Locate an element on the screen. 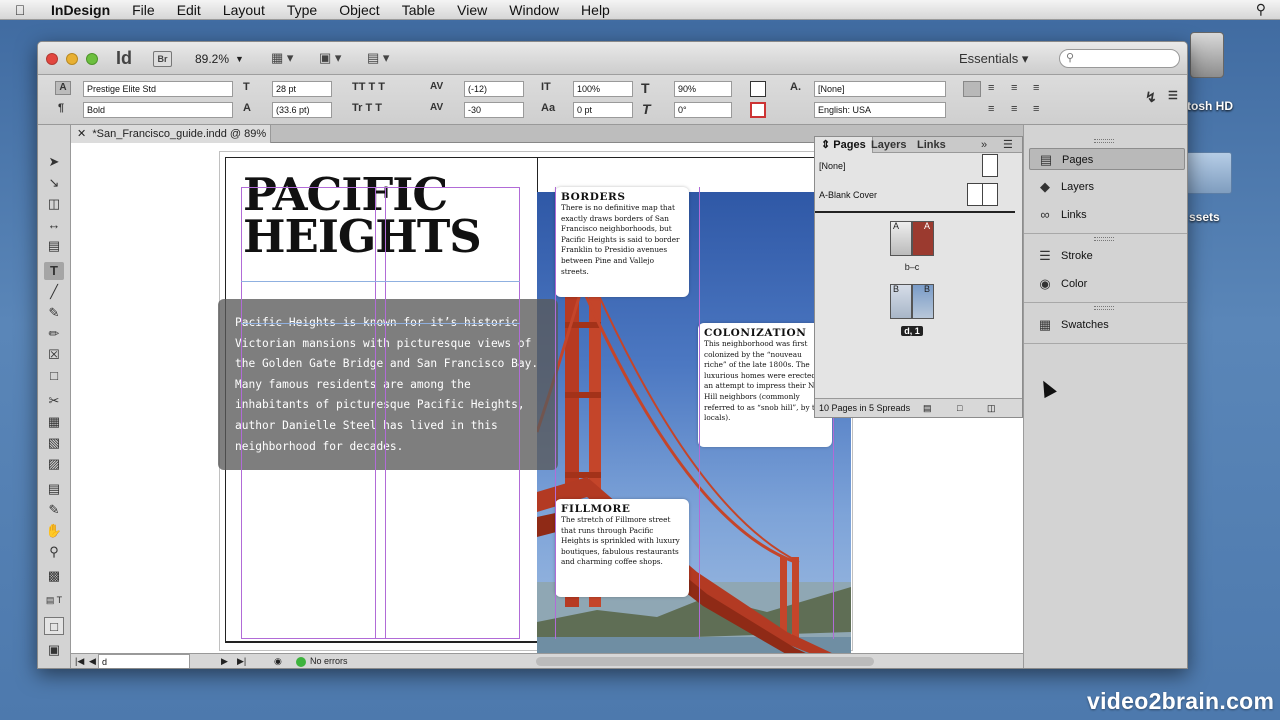 The image size is (1280, 720). font-size-field: 28 pt is located at coordinates (302, 89).